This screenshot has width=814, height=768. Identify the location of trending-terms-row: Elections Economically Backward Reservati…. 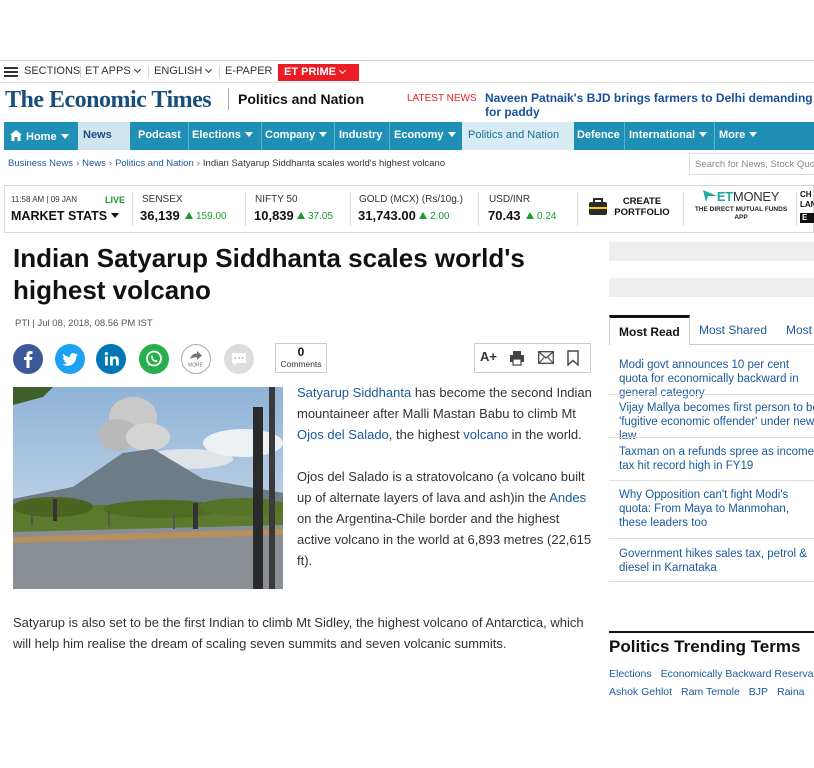
(711, 674).